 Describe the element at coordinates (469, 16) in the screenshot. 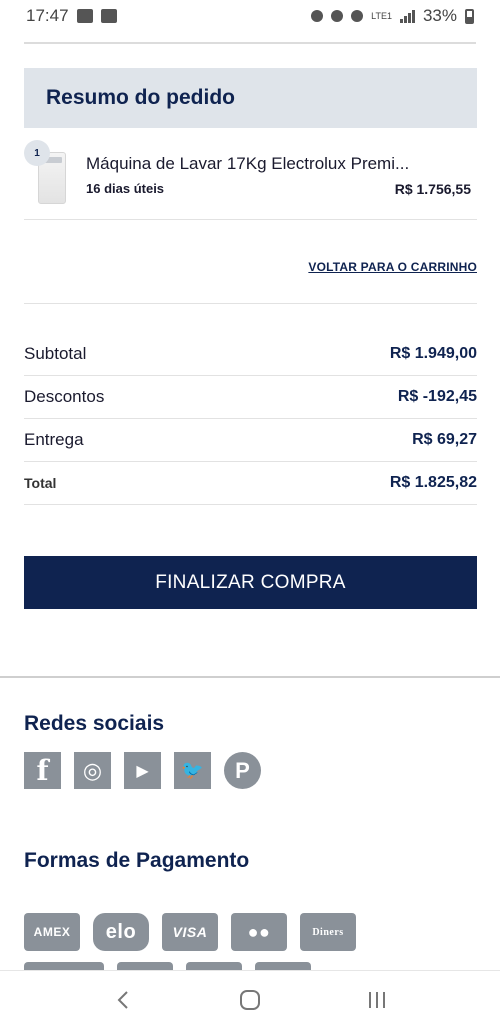

I see `battery-icon` at that location.